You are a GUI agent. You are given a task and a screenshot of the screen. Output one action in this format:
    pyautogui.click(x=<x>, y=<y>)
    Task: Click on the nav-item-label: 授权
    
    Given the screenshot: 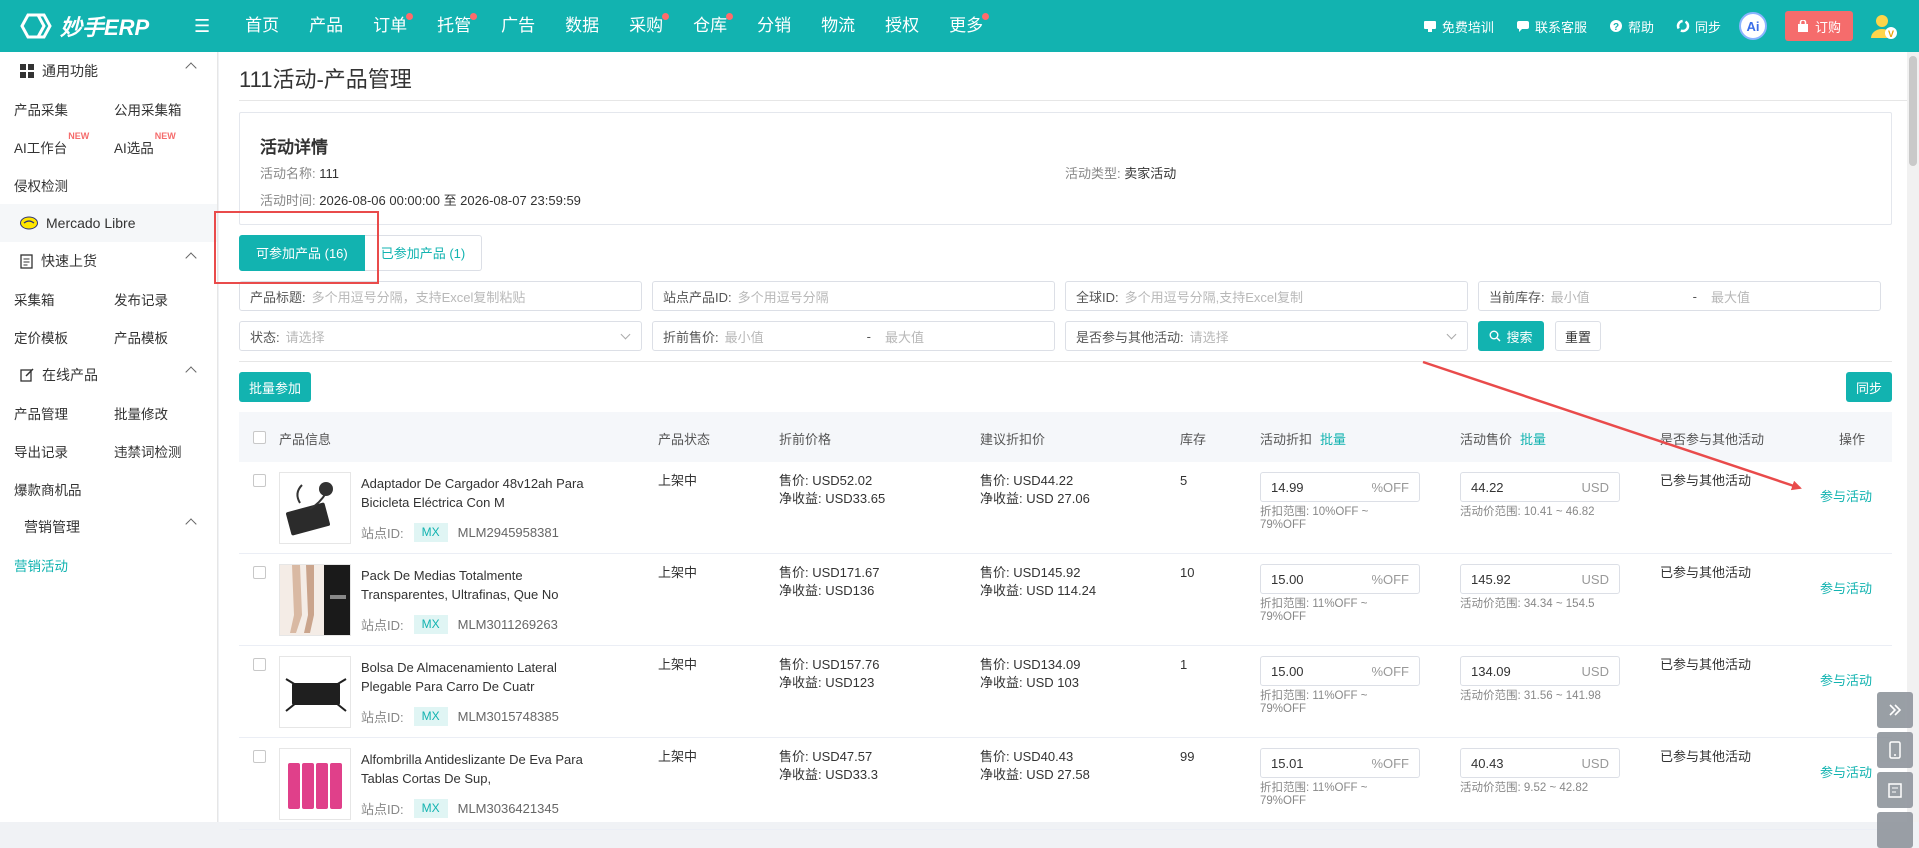 What is the action you would take?
    pyautogui.click(x=902, y=25)
    